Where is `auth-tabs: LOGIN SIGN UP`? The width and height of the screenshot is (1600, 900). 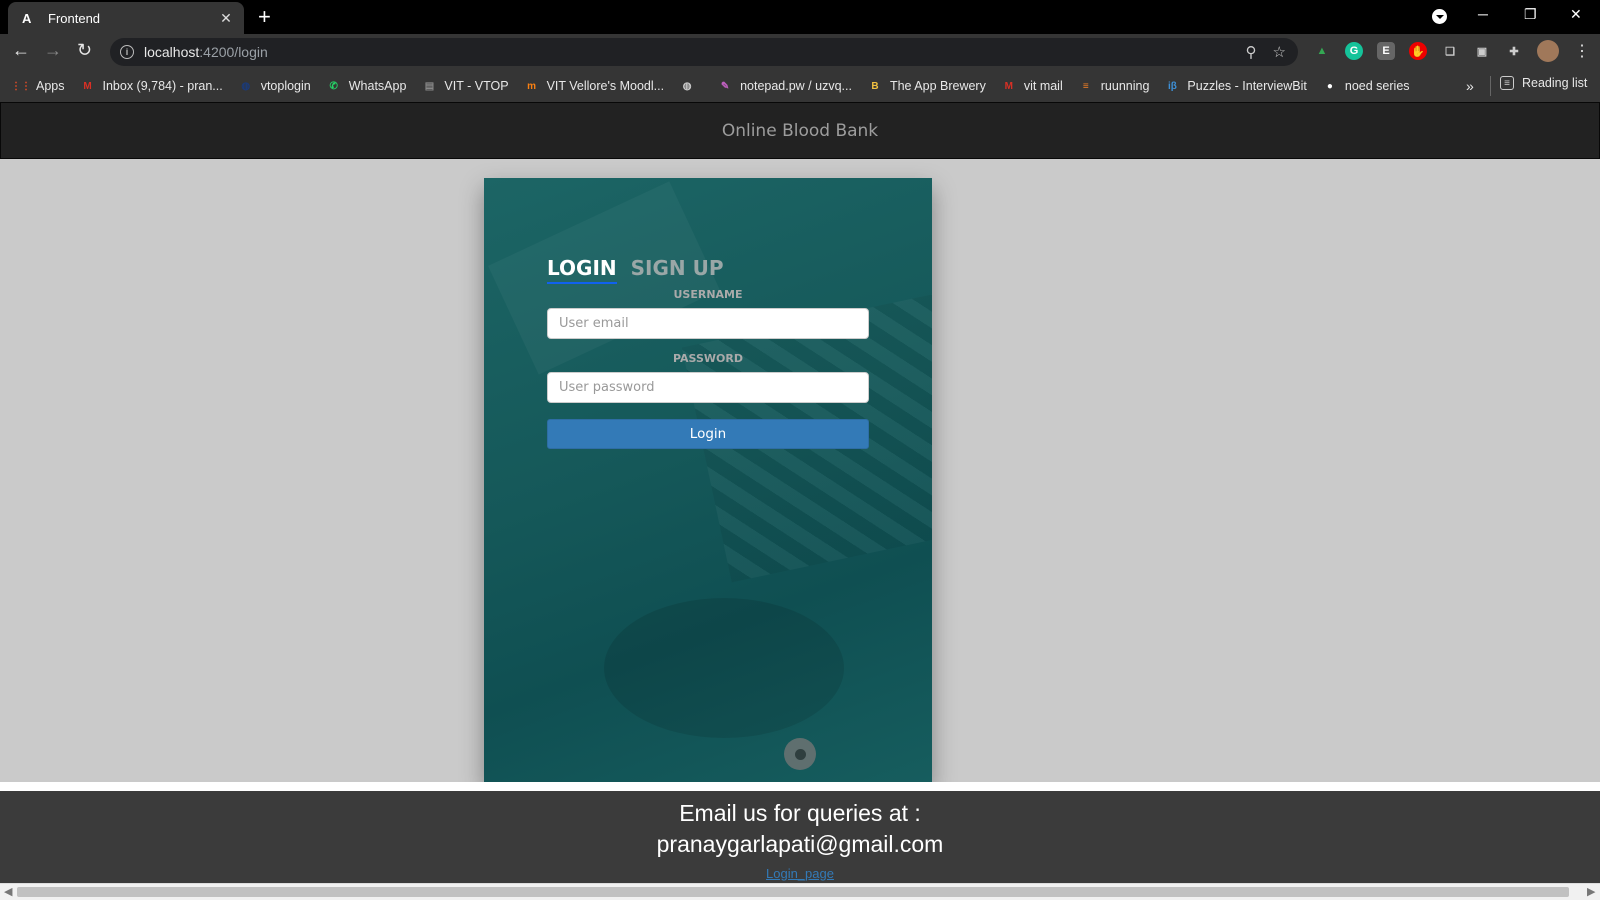
auth-tabs: LOGIN SIGN UP is located at coordinates (635, 270).